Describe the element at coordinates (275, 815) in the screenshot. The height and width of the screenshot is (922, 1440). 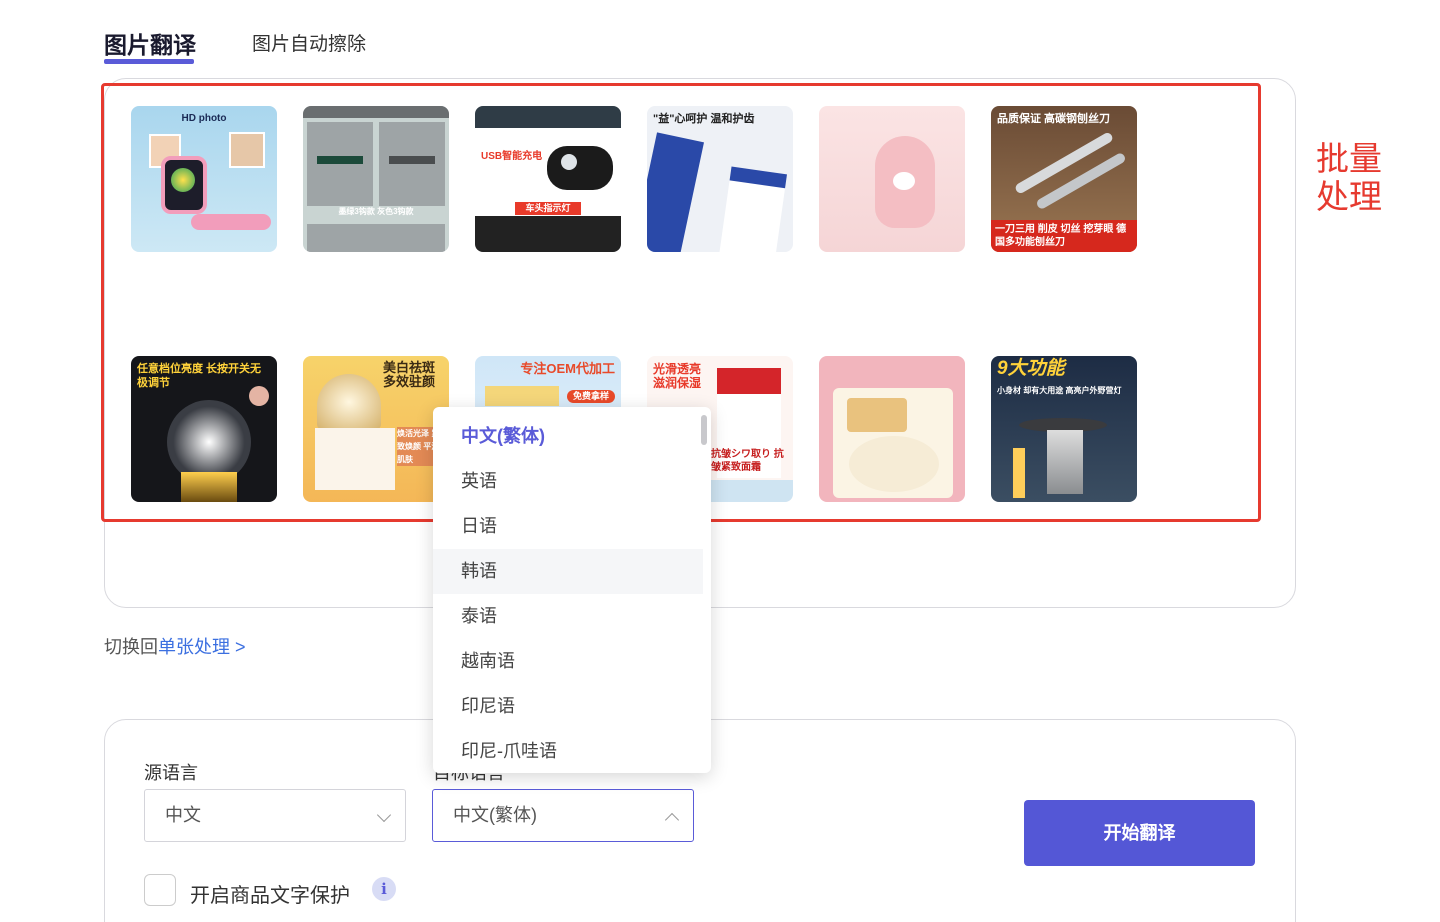
I see `source-language-select: 中文` at that location.